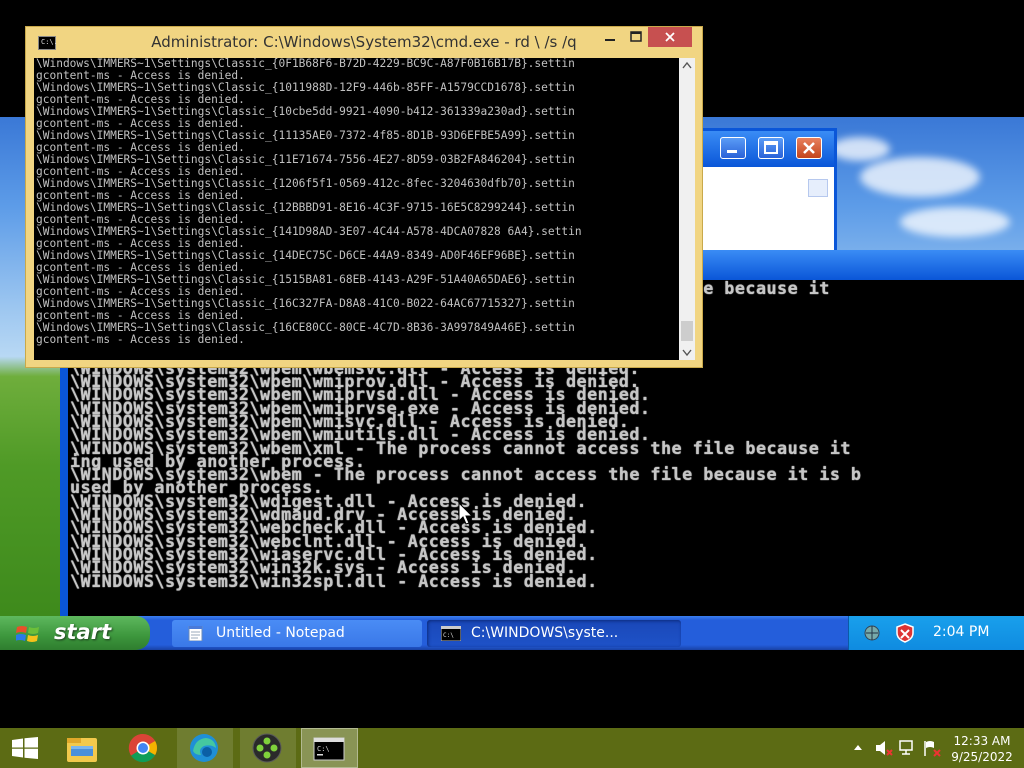  I want to click on taskbar-file-explorer, so click(83, 748).